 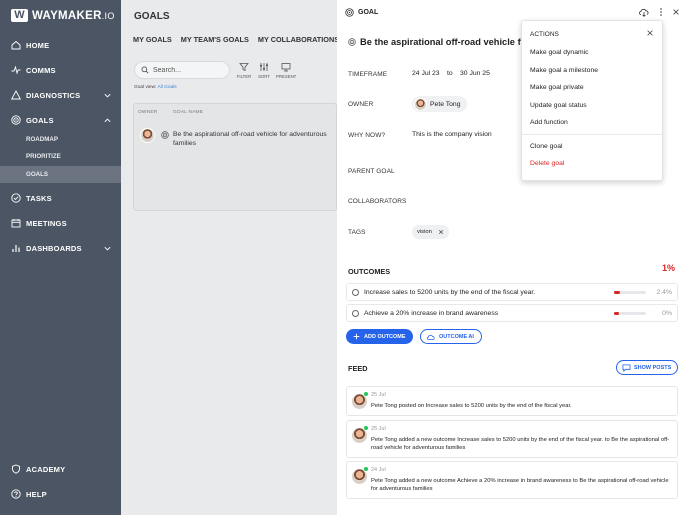 I want to click on feed-date: 24 Jul, so click(x=378, y=470).